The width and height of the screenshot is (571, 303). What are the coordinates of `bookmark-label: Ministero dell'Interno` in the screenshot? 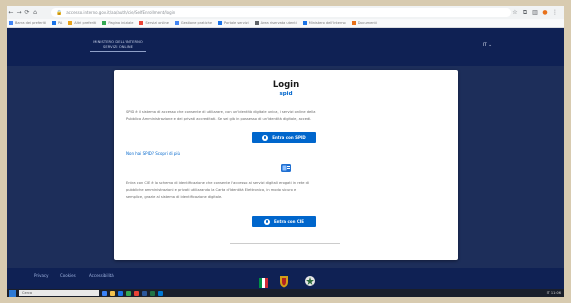 It's located at (327, 23).